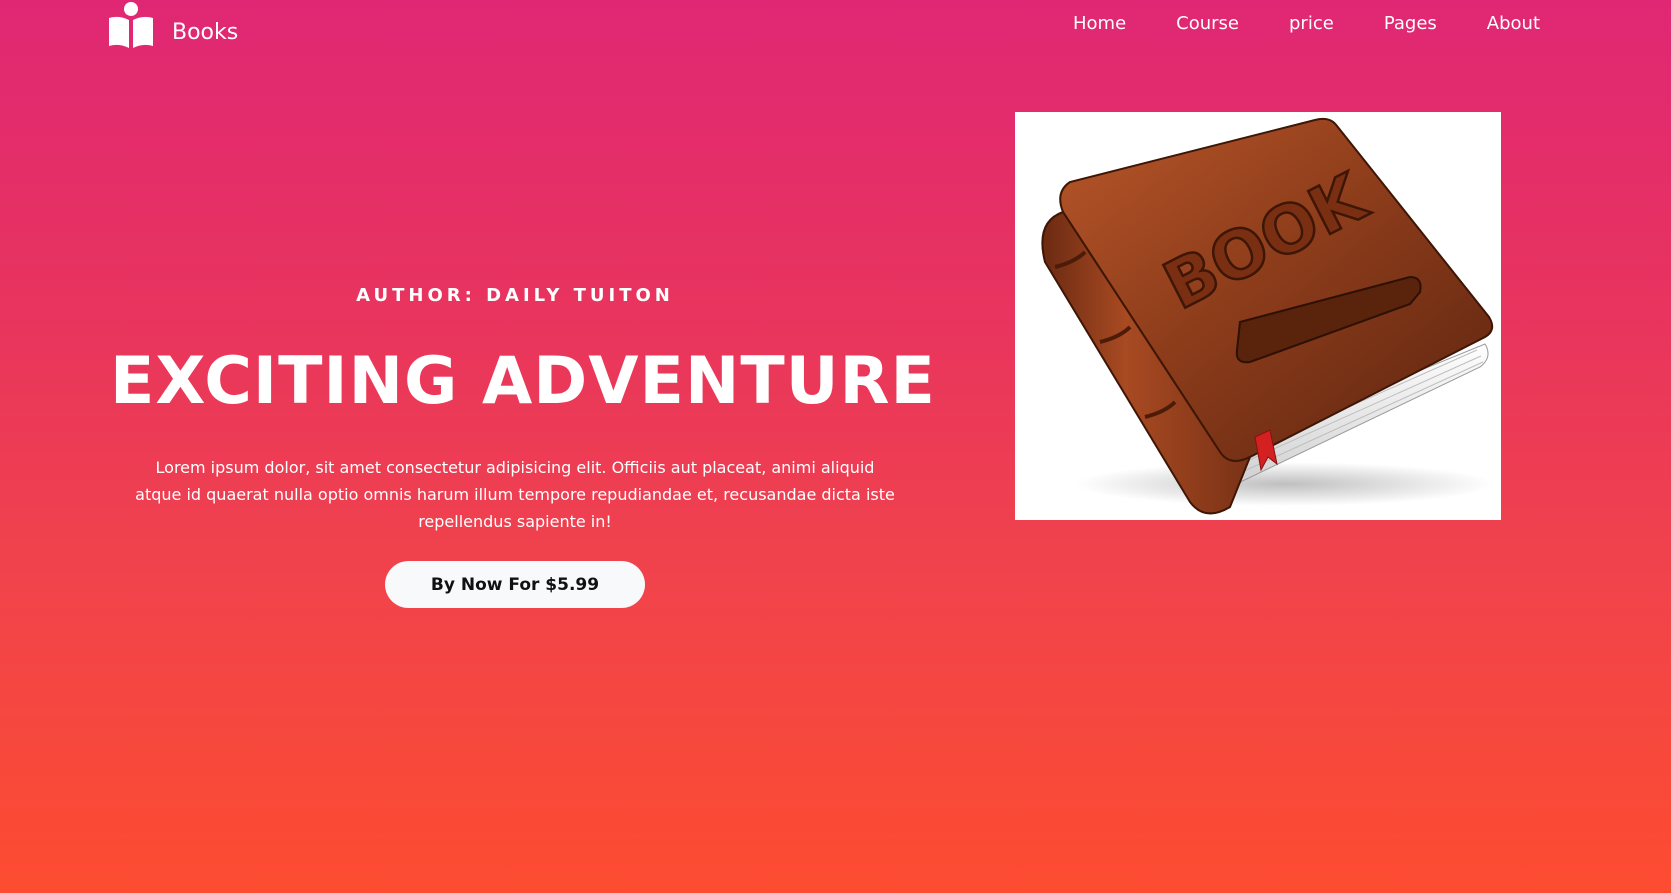  I want to click on nav-item-home: Home, so click(1099, 23).